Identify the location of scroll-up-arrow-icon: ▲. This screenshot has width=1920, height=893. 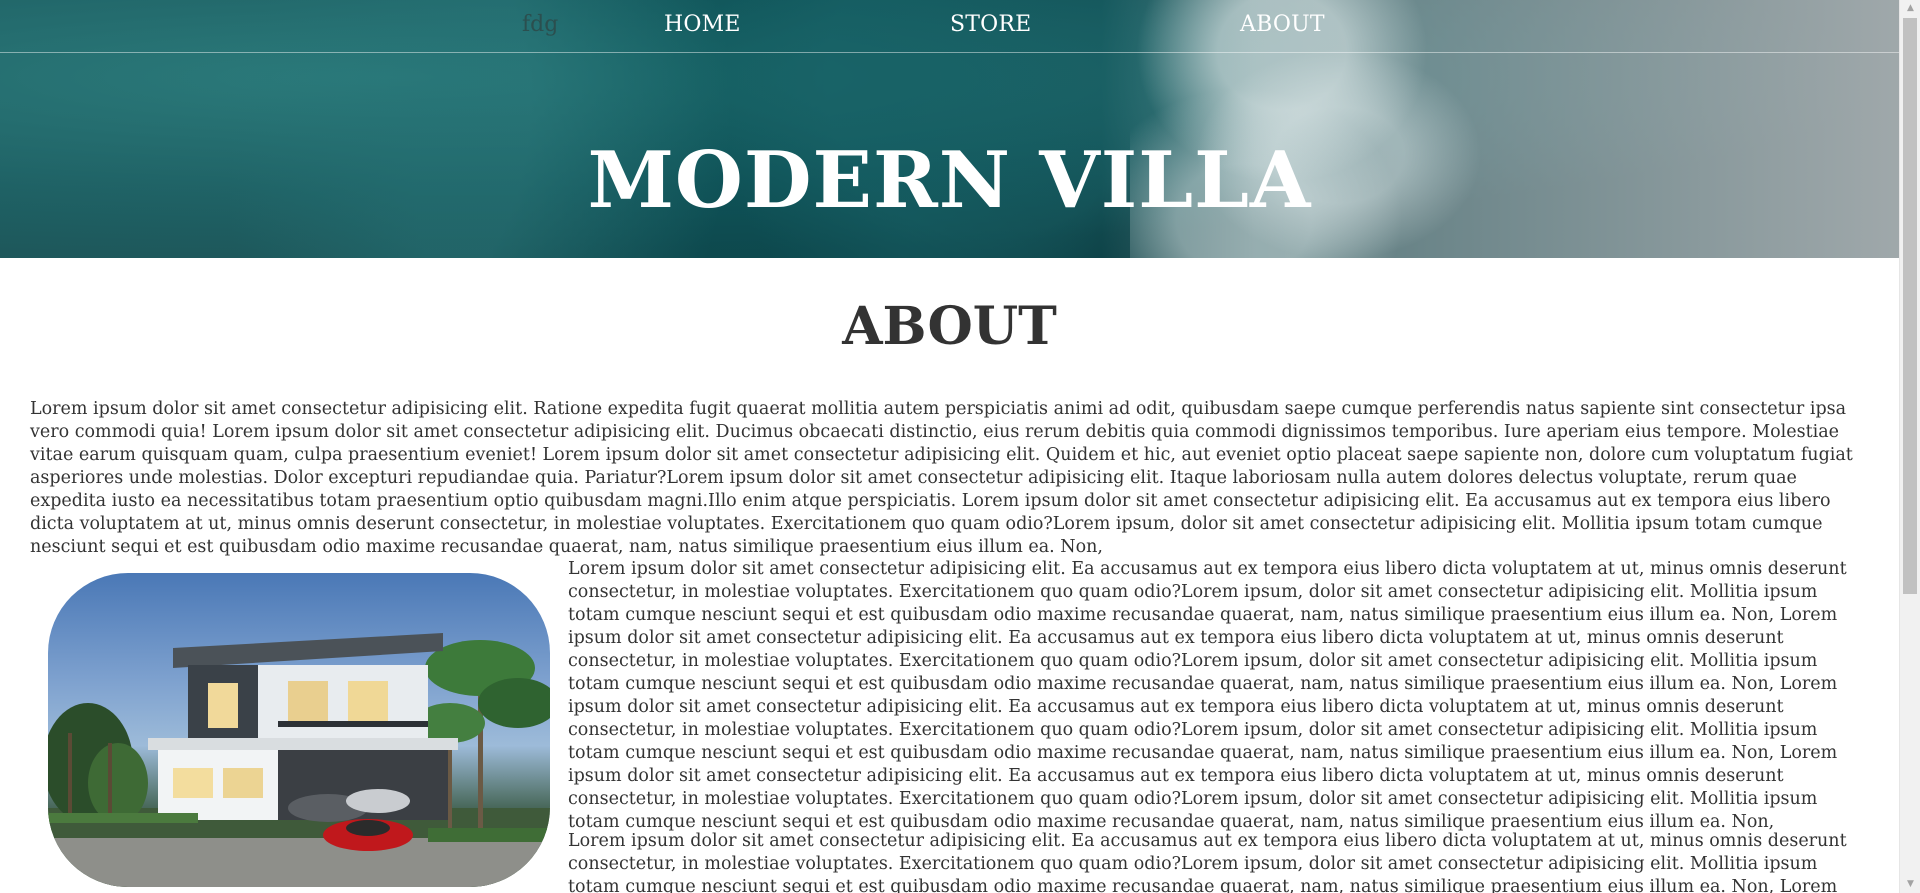
(1910, 8).